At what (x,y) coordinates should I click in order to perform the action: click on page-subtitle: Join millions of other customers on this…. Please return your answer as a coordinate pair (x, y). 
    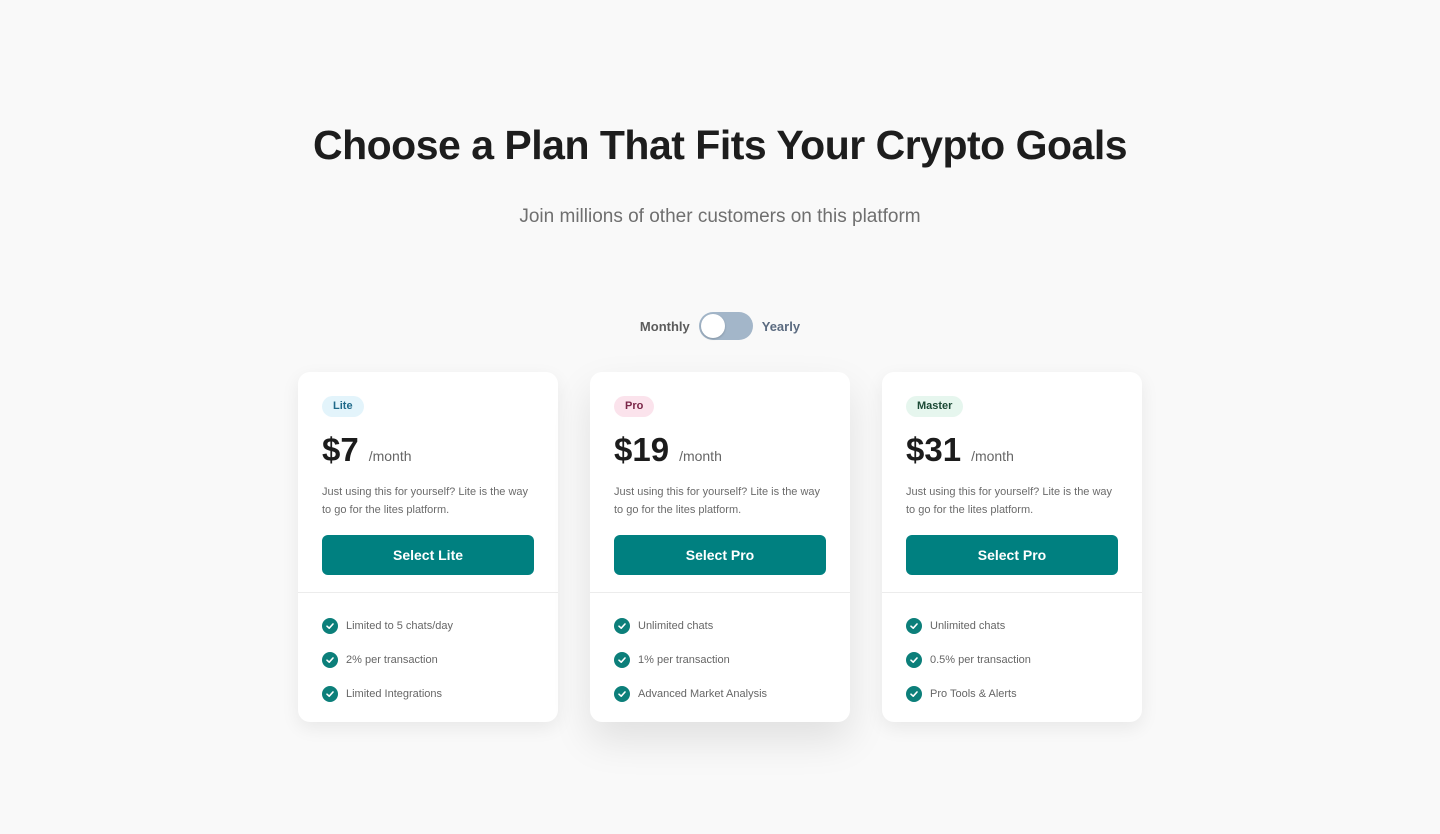
    Looking at the image, I should click on (720, 216).